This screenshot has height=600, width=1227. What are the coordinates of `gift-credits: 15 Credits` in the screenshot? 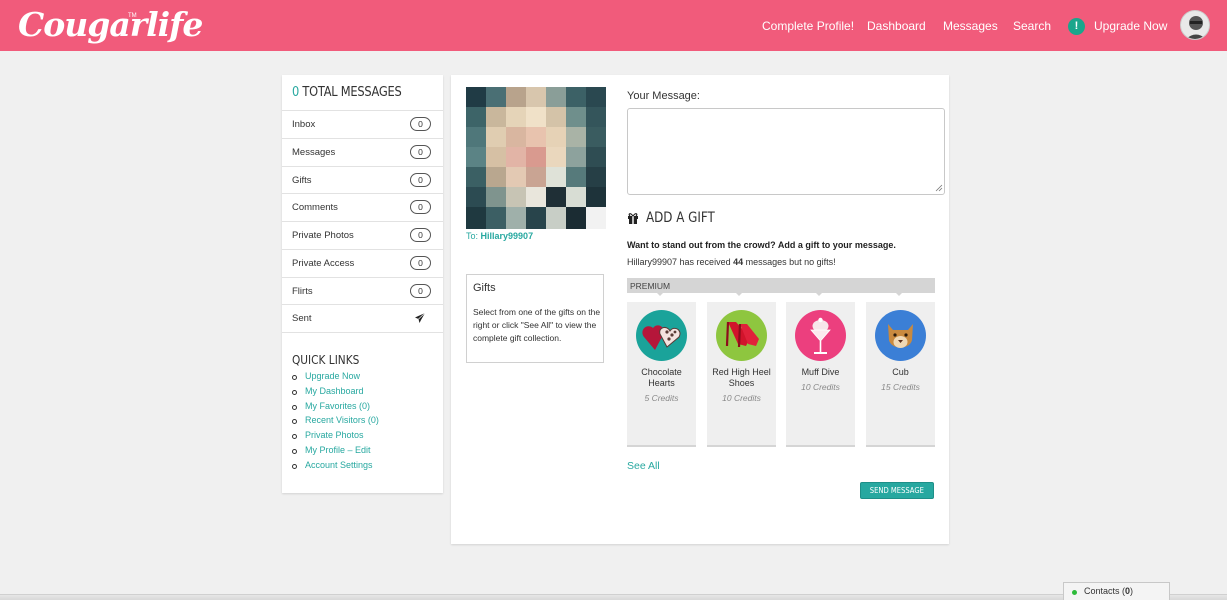 It's located at (900, 387).